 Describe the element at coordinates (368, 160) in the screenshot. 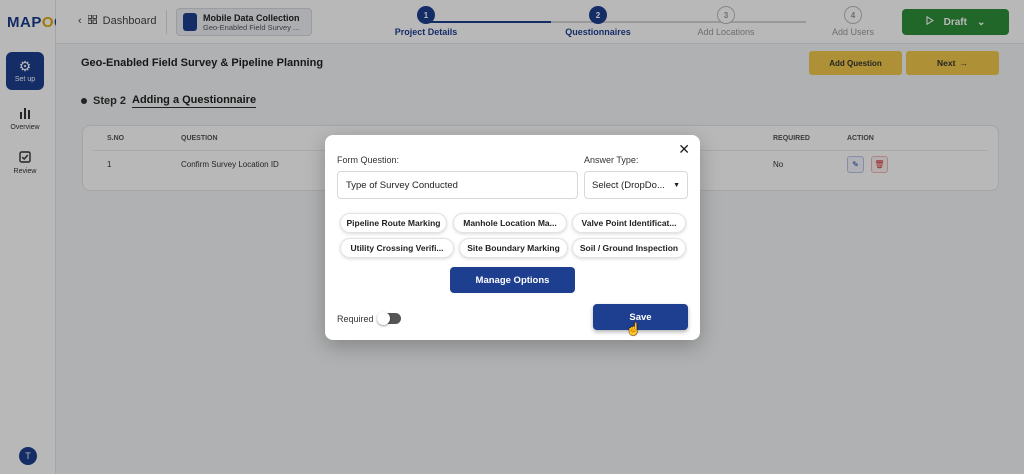

I see `form-question-label: Form Question:` at that location.